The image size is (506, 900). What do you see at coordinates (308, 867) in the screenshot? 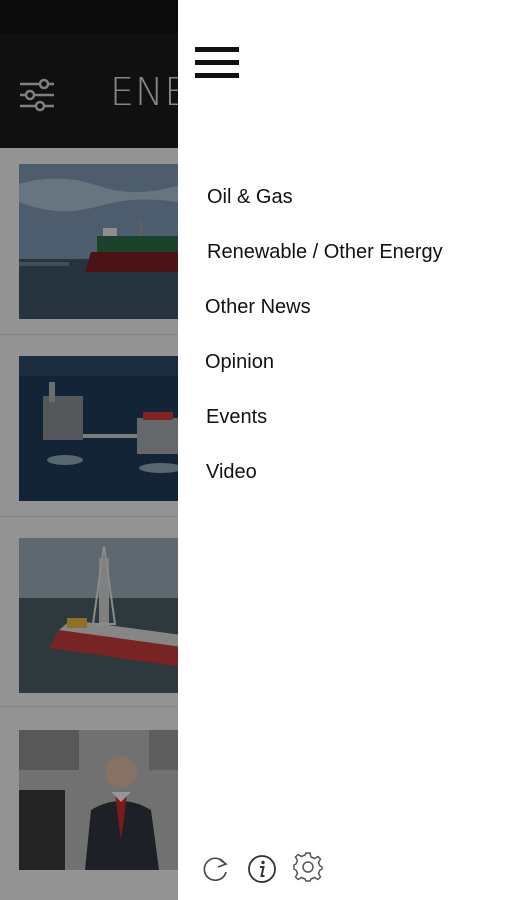
I see `settings-icon` at bounding box center [308, 867].